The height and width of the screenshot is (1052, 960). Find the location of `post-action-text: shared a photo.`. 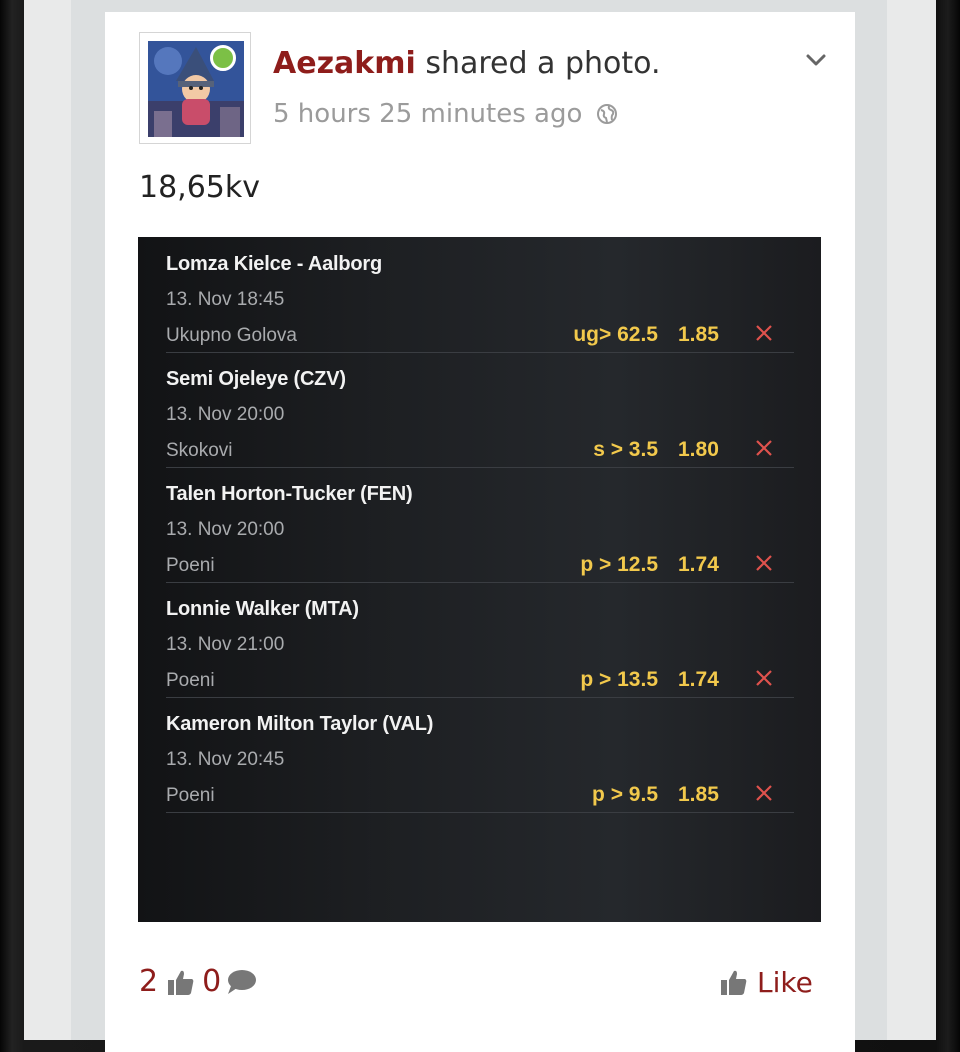

post-action-text: shared a photo. is located at coordinates (543, 63).